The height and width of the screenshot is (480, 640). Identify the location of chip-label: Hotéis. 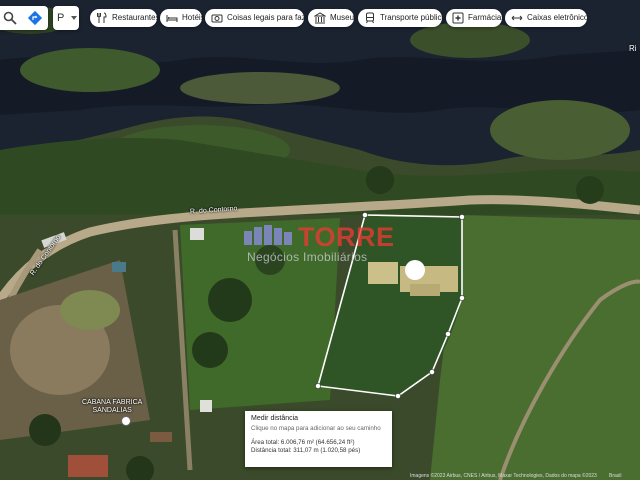
(192, 17).